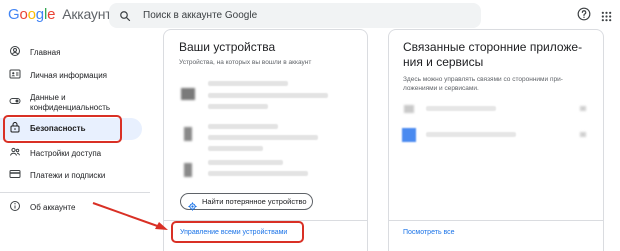  What do you see at coordinates (443, 62) in the screenshot?
I see `connections-title-line2: ния и сервисы` at bounding box center [443, 62].